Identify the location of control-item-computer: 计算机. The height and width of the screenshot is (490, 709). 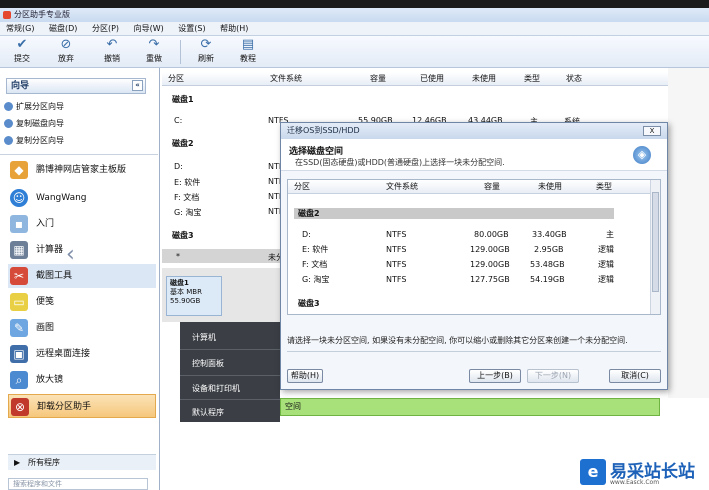
(204, 337).